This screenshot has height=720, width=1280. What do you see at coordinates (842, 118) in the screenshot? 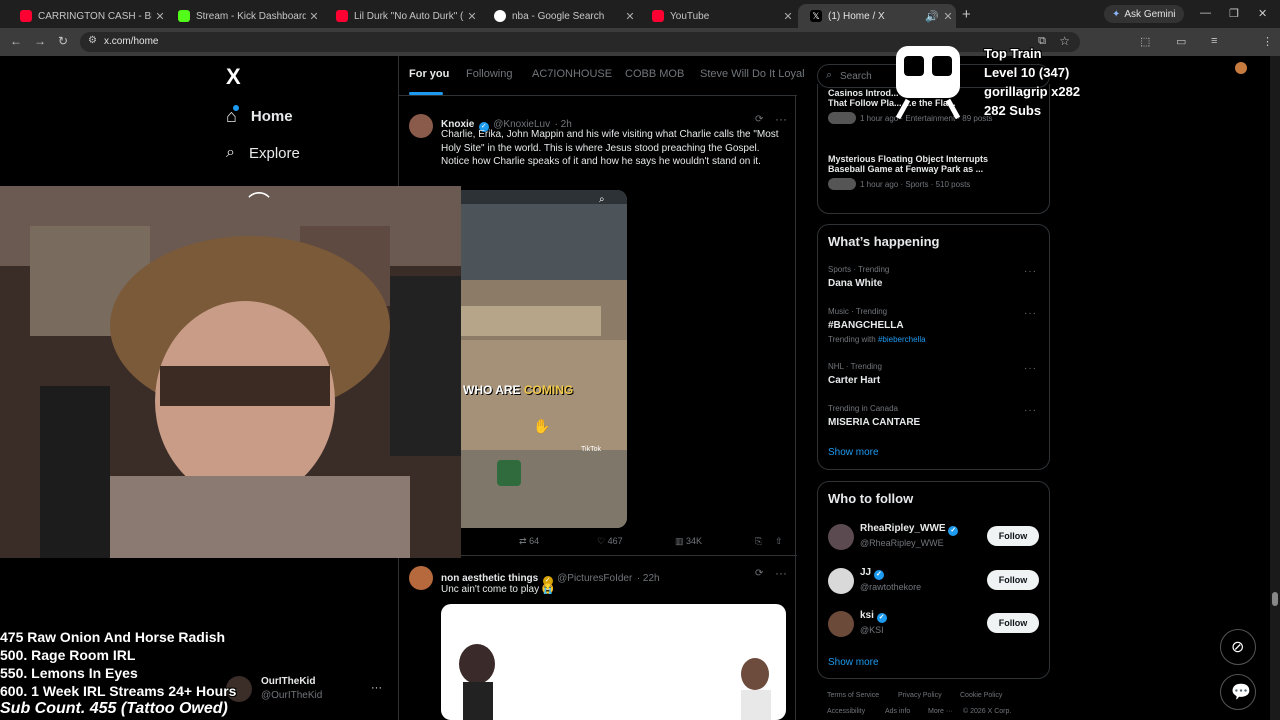
I see `avatar-stack` at bounding box center [842, 118].